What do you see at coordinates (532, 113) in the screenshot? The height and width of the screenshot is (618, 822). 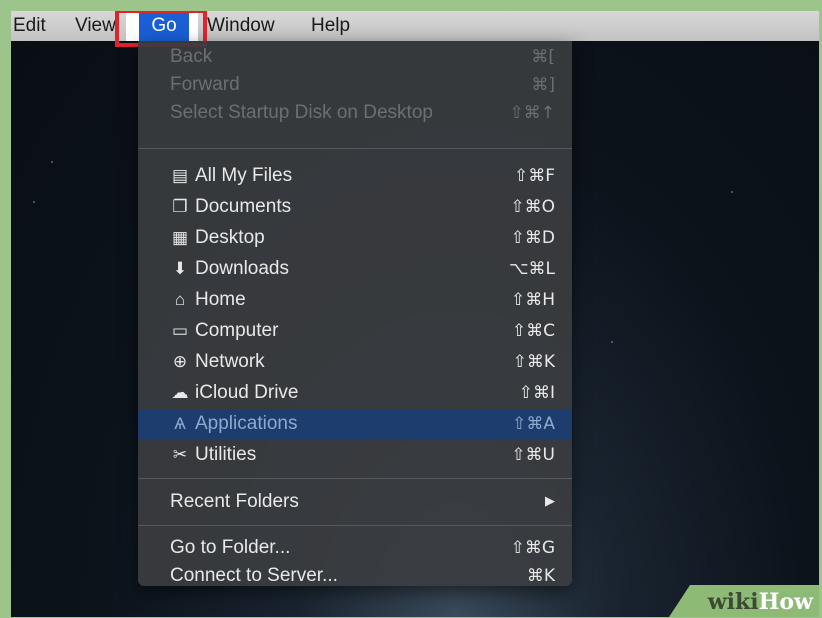 I see `shortcut: ⇧⌘↑` at bounding box center [532, 113].